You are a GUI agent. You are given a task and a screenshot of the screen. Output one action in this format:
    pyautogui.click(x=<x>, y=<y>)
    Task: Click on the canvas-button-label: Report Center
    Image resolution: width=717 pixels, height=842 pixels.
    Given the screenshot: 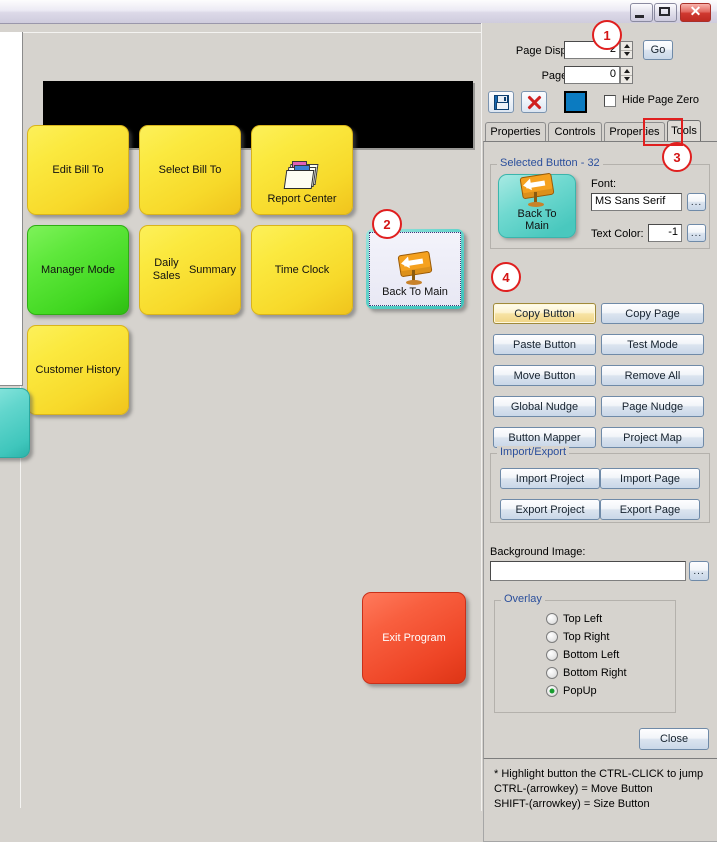 What is the action you would take?
    pyautogui.click(x=302, y=199)
    